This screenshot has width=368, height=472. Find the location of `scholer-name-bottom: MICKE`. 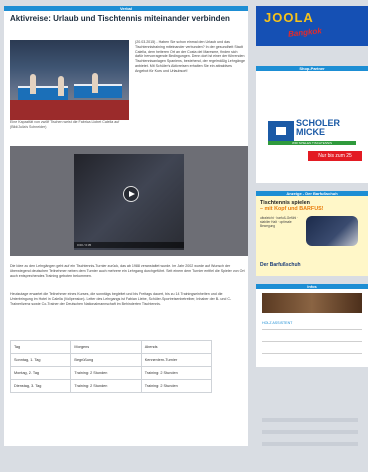

scholer-name-bottom: MICKE is located at coordinates (310, 132).